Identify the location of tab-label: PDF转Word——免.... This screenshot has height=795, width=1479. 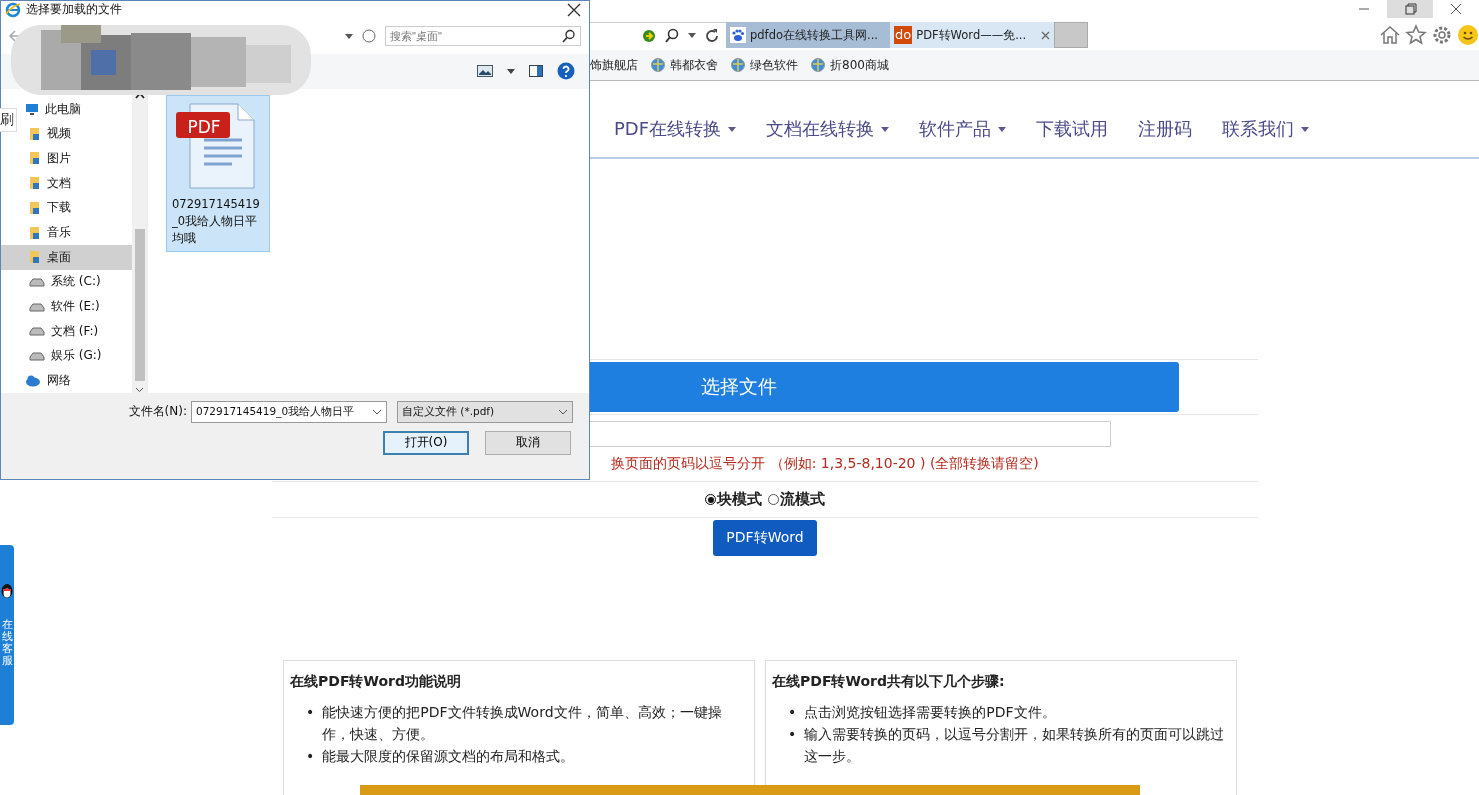
(972, 35).